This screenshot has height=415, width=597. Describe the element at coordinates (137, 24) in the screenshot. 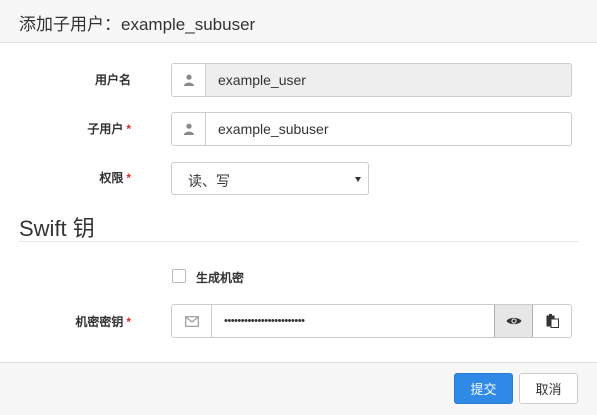

I see `modal-title: 添加子用户：example_subuser` at that location.